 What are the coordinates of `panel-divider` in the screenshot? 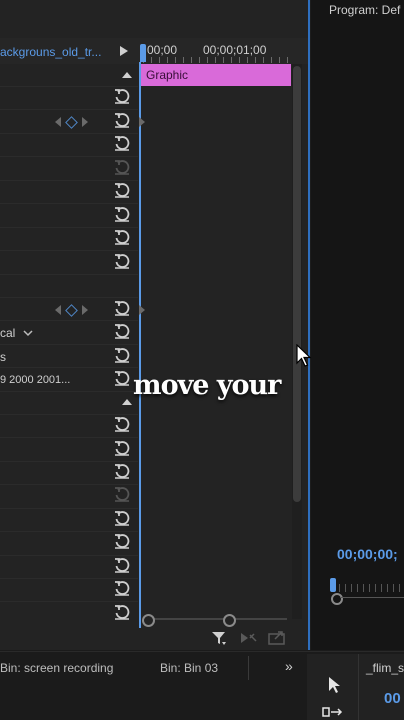 It's located at (358, 687).